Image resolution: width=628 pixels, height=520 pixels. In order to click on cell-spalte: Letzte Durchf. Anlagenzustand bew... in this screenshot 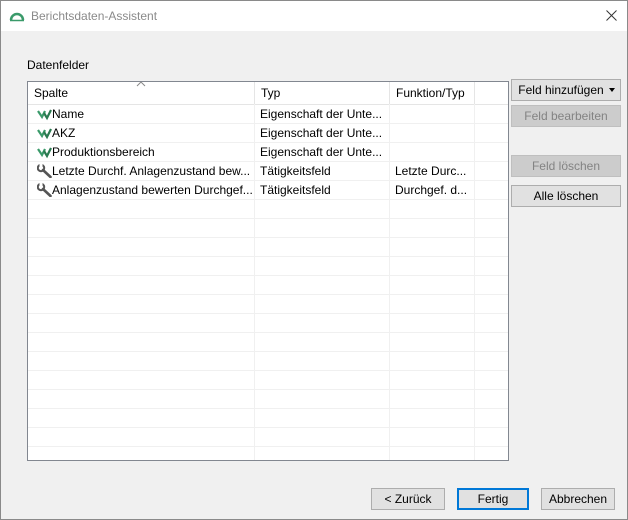, I will do `click(143, 171)`.